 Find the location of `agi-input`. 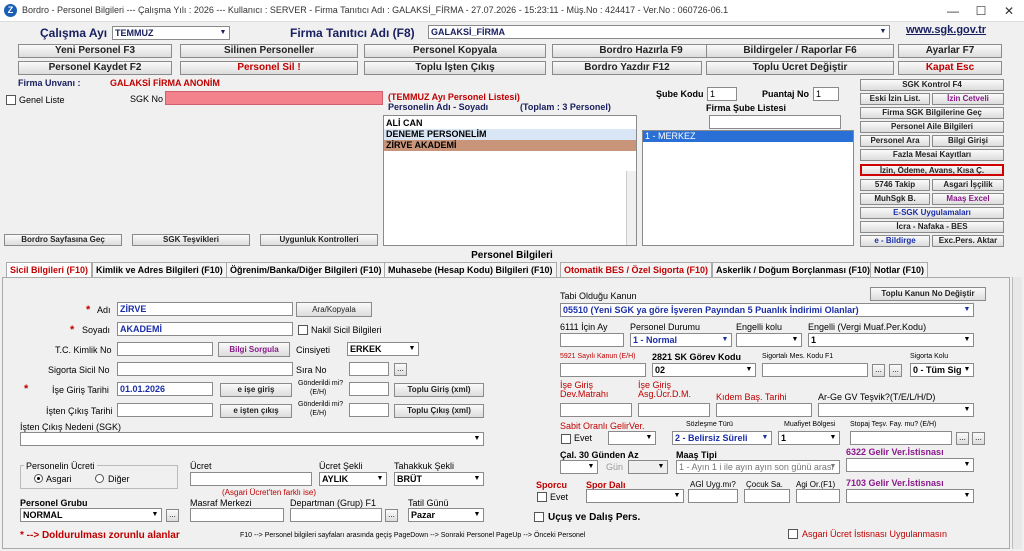

agi-input is located at coordinates (713, 496).